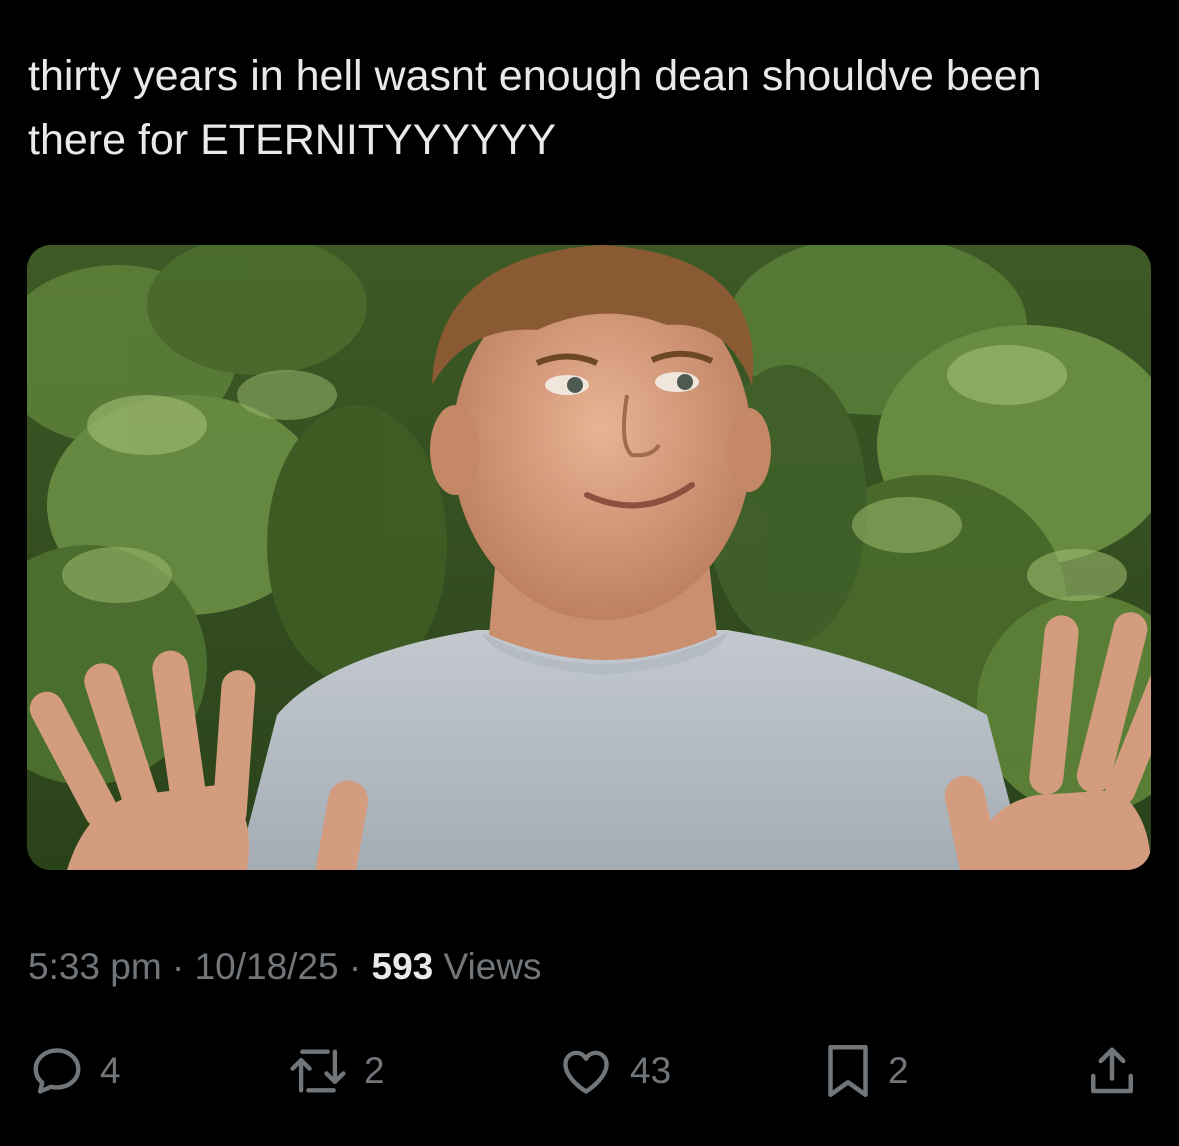 The image size is (1179, 1146). Describe the element at coordinates (110, 1070) in the screenshot. I see `reply-count: 4` at that location.